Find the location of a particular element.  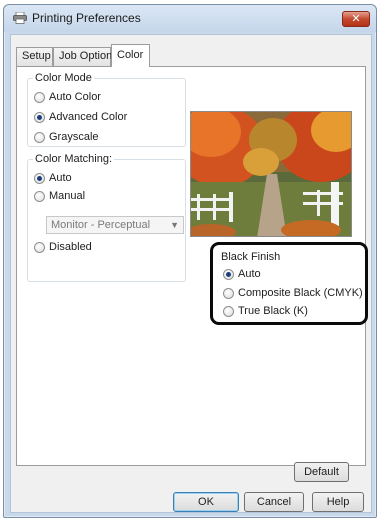

true-black-label: True Black (K) is located at coordinates (273, 311).